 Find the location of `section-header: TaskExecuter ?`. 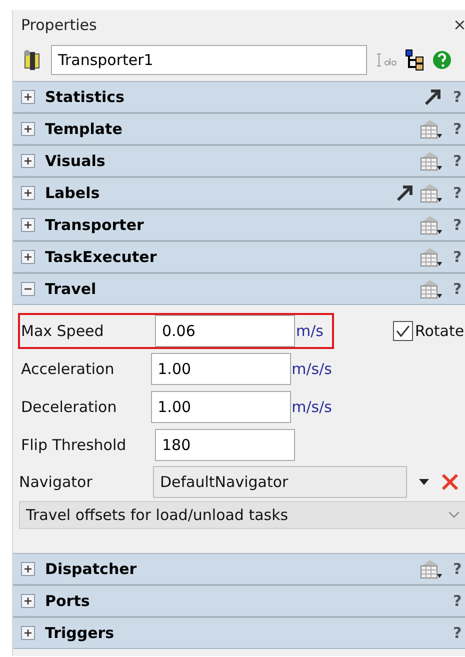

section-header: TaskExecuter ? is located at coordinates (239, 257).